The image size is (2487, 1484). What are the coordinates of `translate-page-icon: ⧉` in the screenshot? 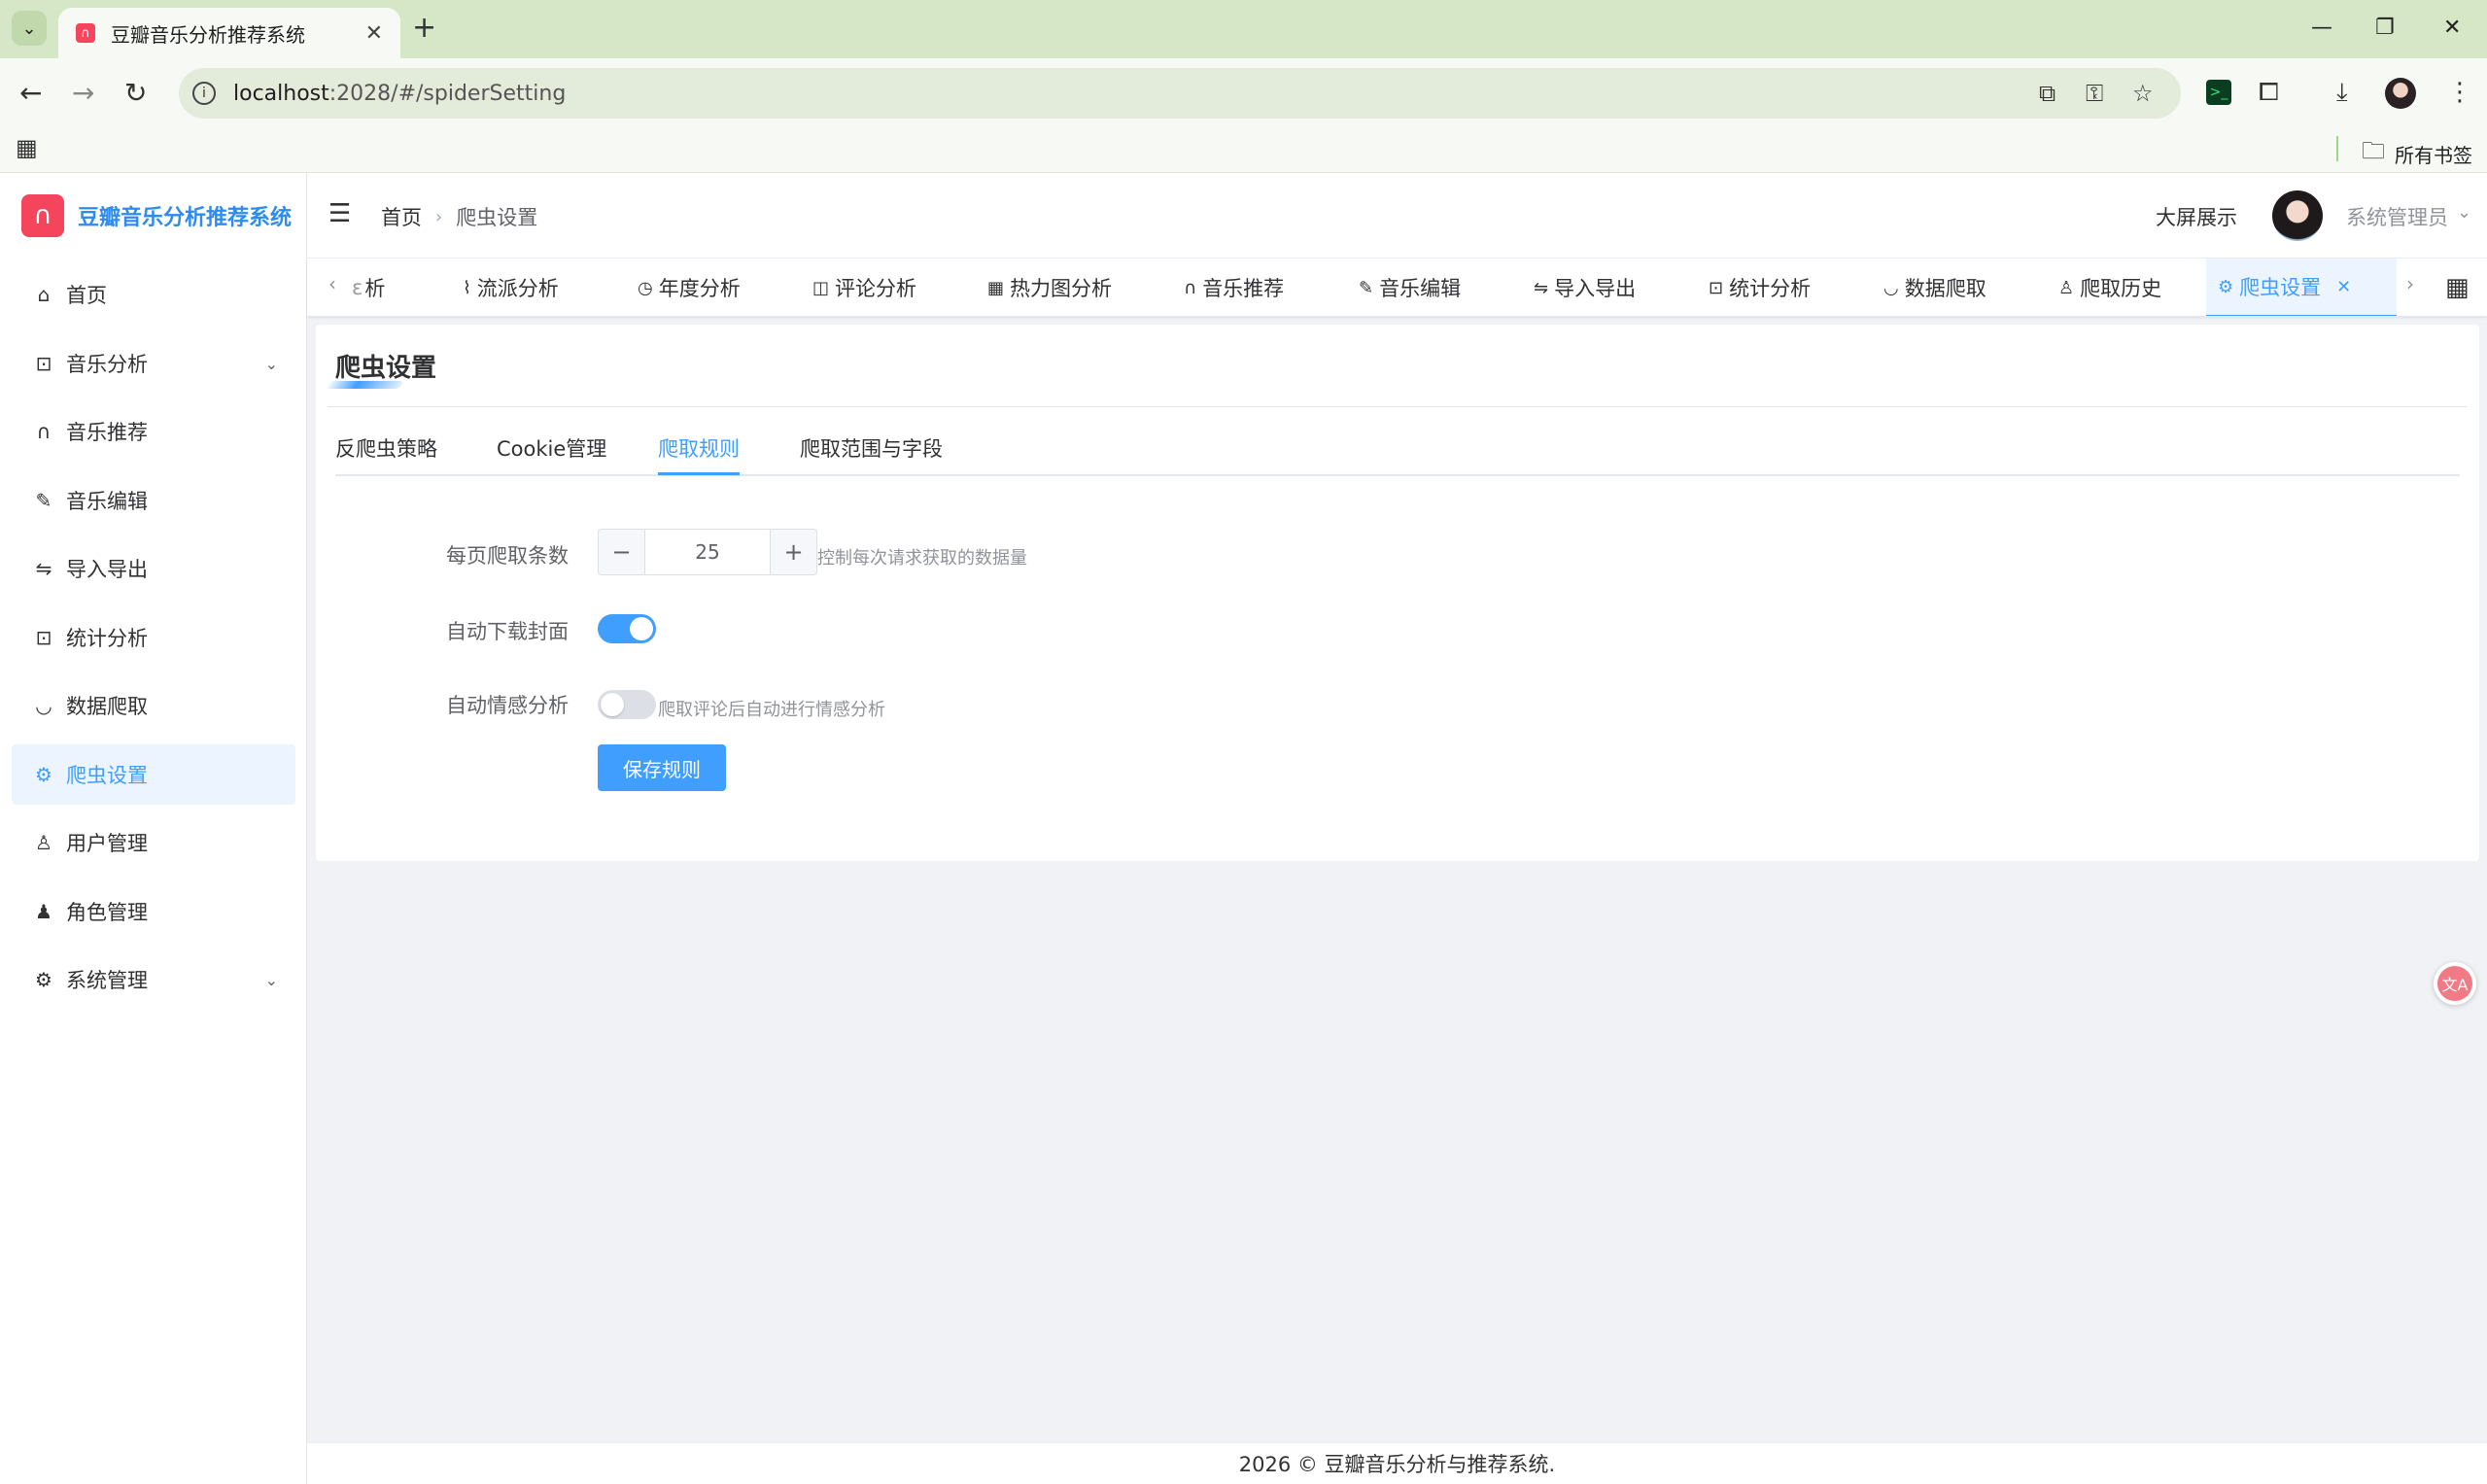 It's located at (2047, 93).